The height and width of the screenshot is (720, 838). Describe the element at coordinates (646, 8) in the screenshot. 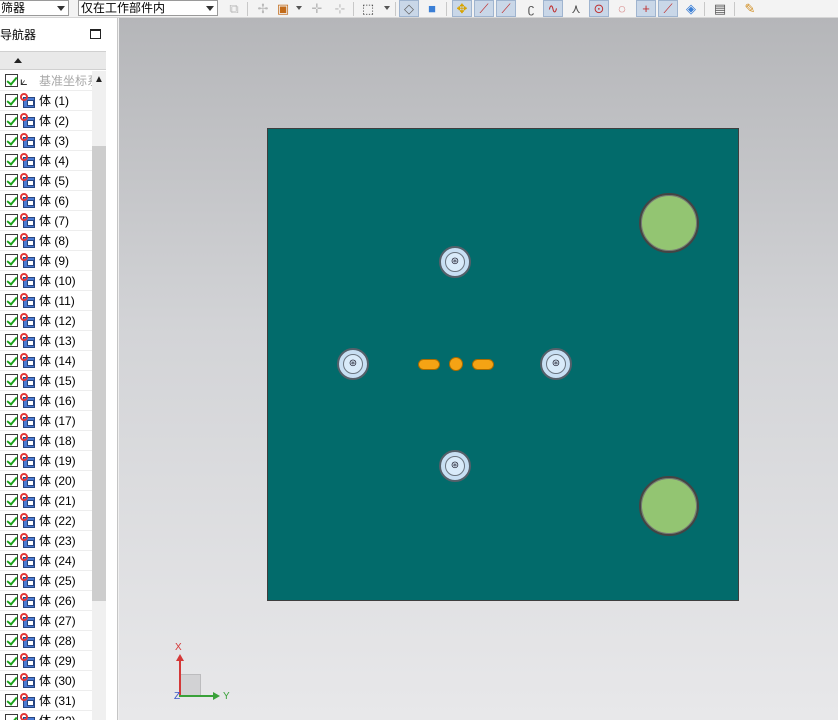

I see `existing-point-icon: +` at that location.